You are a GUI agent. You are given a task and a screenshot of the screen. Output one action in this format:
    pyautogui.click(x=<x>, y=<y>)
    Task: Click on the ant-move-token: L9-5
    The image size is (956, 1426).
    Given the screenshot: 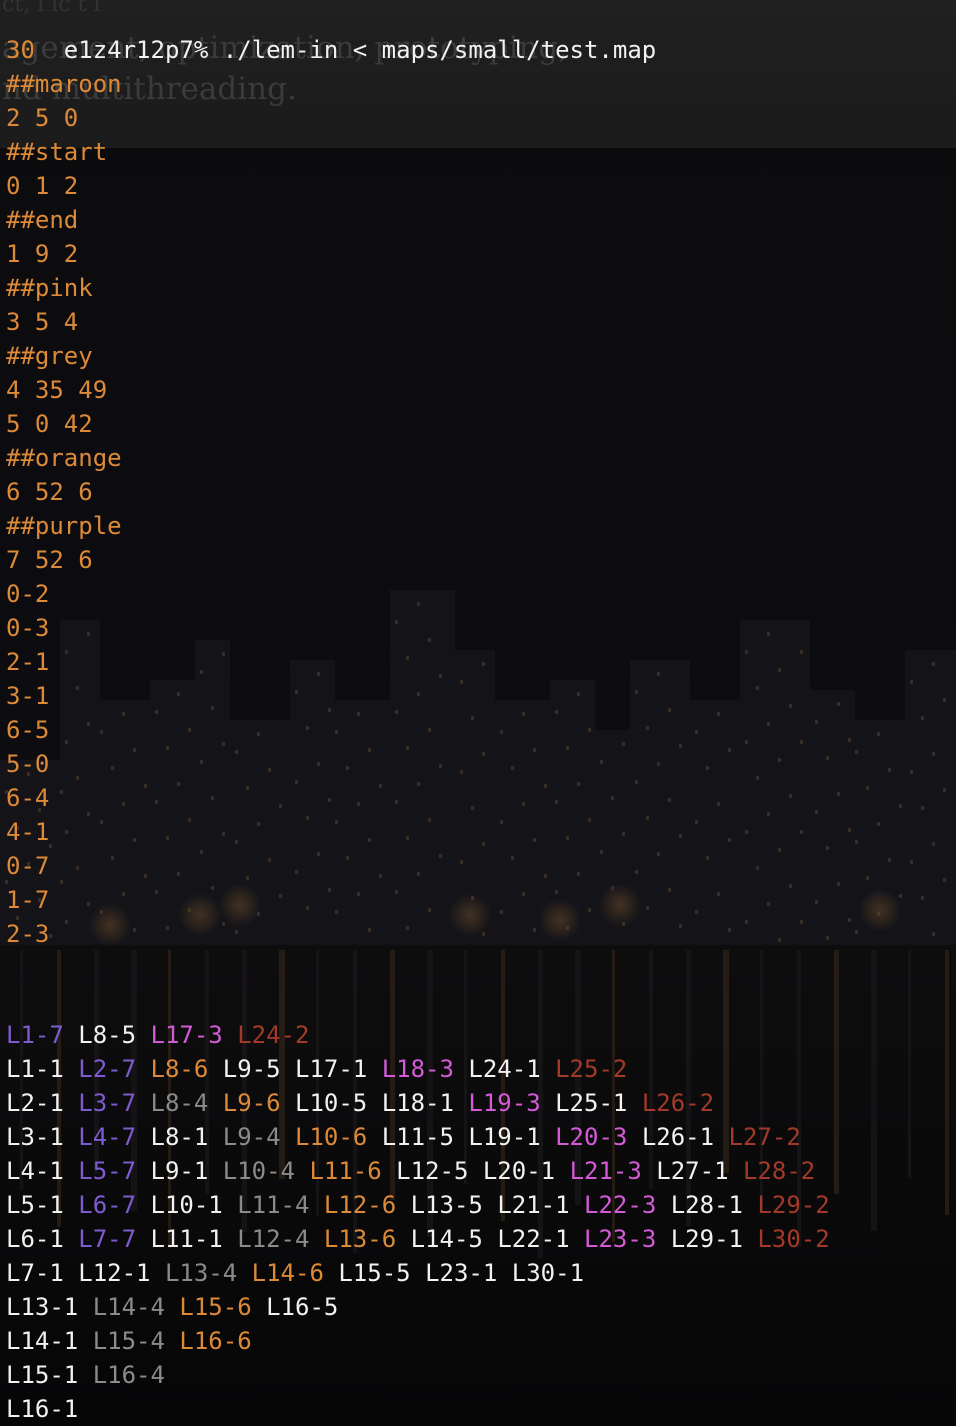 What is the action you would take?
    pyautogui.click(x=251, y=1069)
    